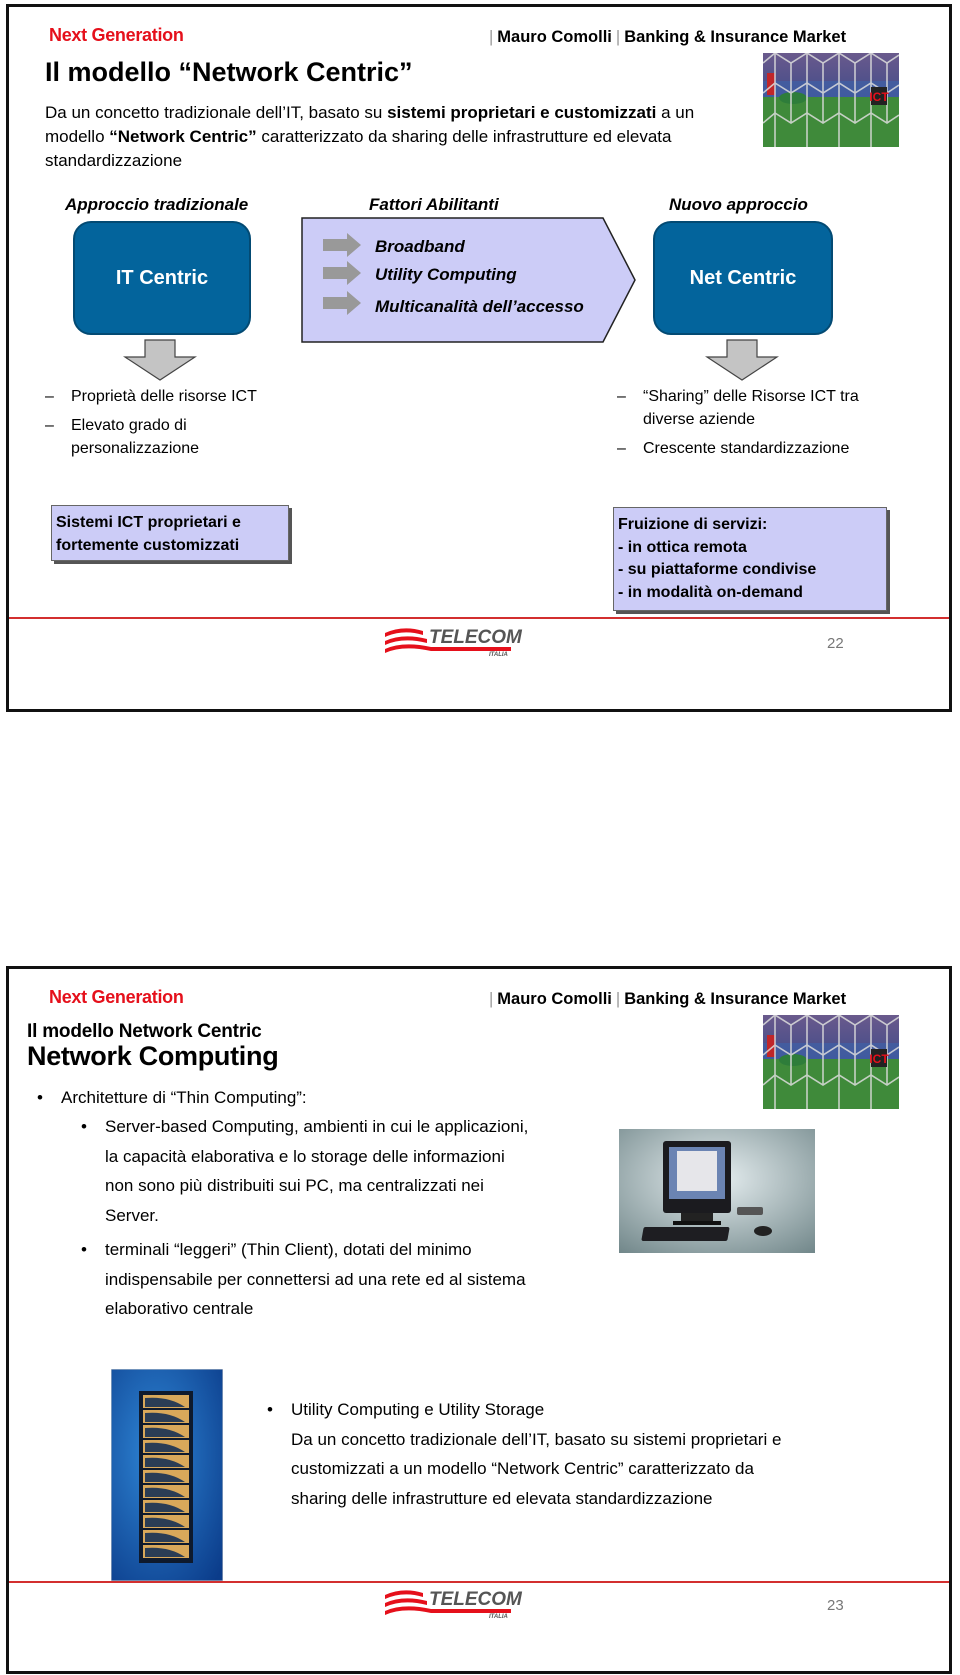 This screenshot has height=1675, width=960. I want to click on enabler-item: Broadband, so click(420, 246).